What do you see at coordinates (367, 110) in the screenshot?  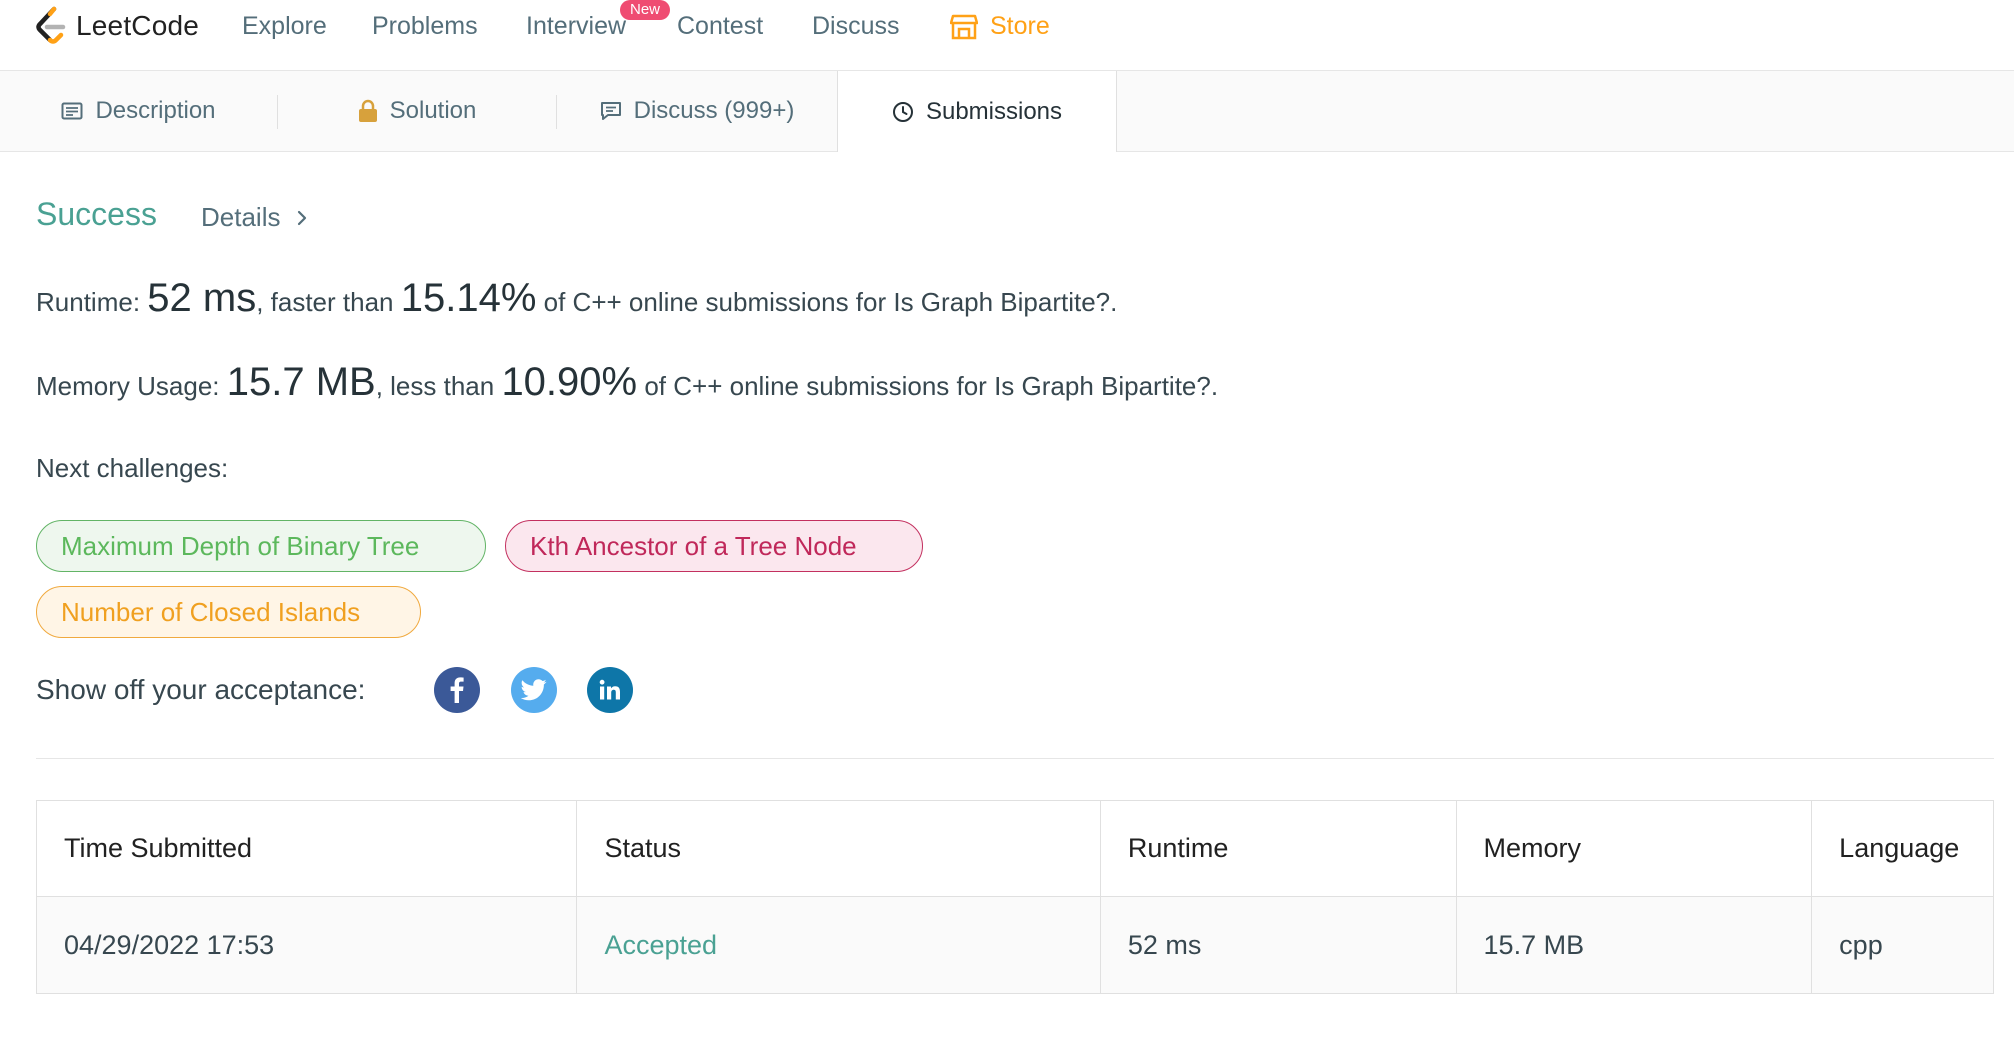 I see `lock-icon` at bounding box center [367, 110].